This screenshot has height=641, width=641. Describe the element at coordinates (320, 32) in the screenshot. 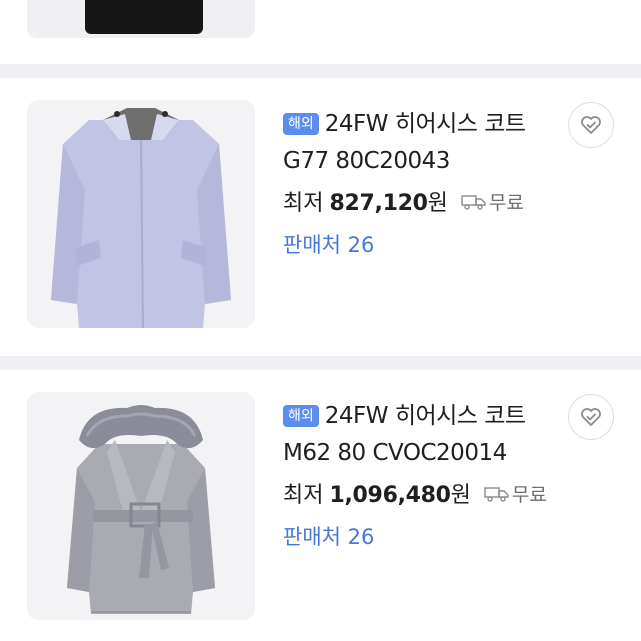

I see `product-card-partial` at that location.